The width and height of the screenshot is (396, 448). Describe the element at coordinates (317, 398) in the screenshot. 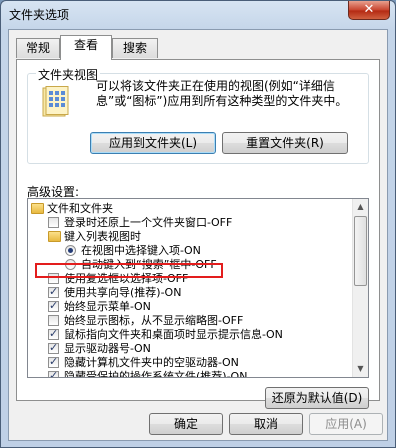

I see `restore-defaults-button: 还原为默认值(D)` at that location.